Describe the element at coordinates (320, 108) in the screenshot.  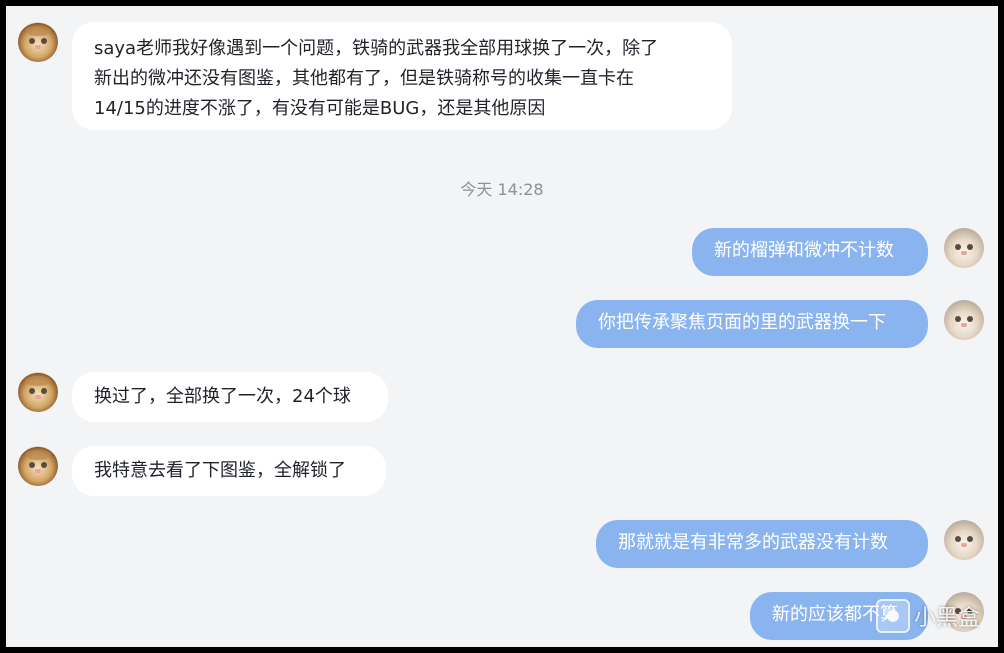
I see `message-line: 14/15的进度不涨了，有没有可能是BUG，还是其他原因` at that location.